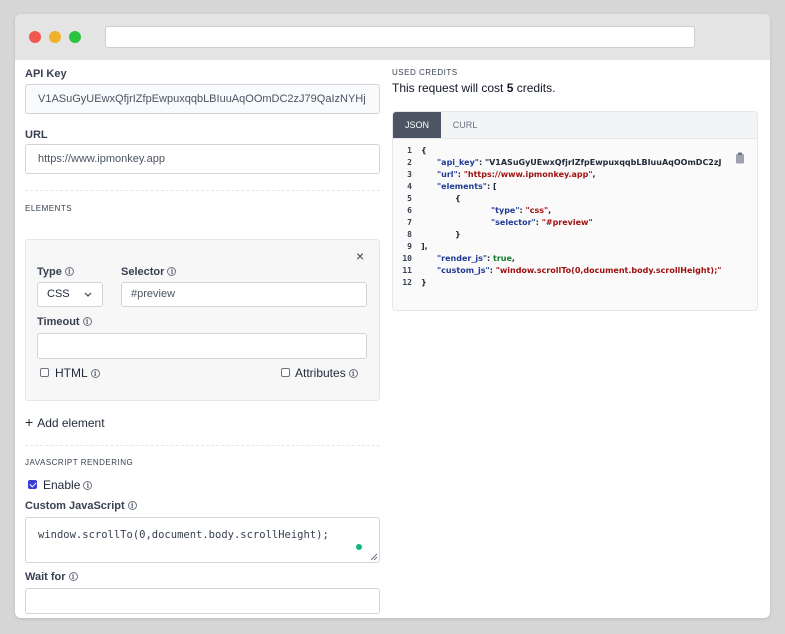 The width and height of the screenshot is (785, 634). Describe the element at coordinates (563, 199) in the screenshot. I see `code-line: 5{` at that location.